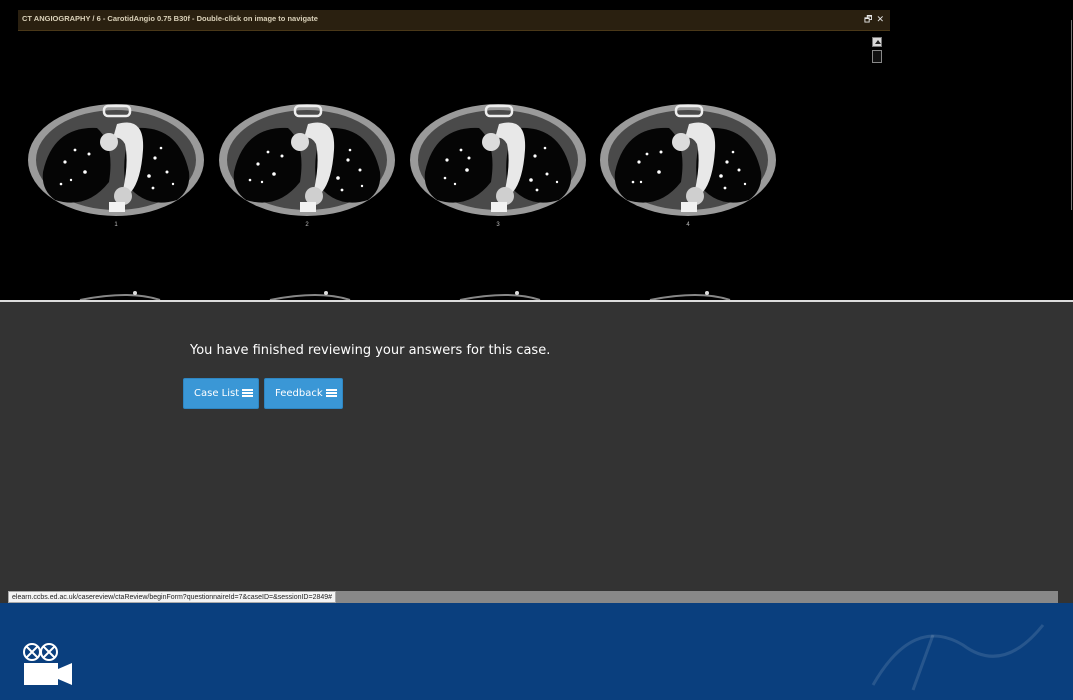  I want to click on footer-banner, so click(536, 651).